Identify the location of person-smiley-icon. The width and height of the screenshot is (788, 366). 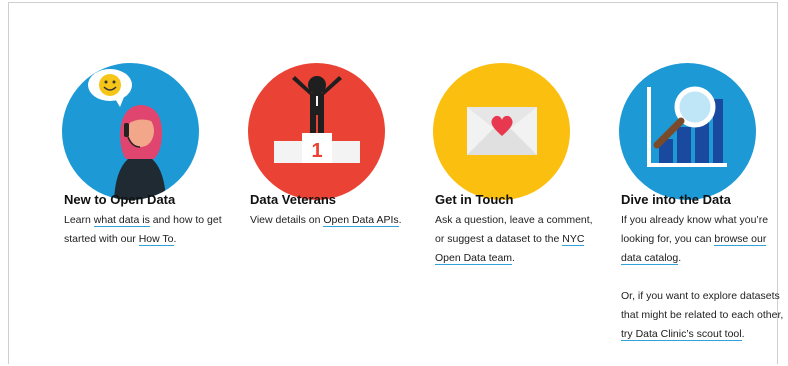
(130, 131).